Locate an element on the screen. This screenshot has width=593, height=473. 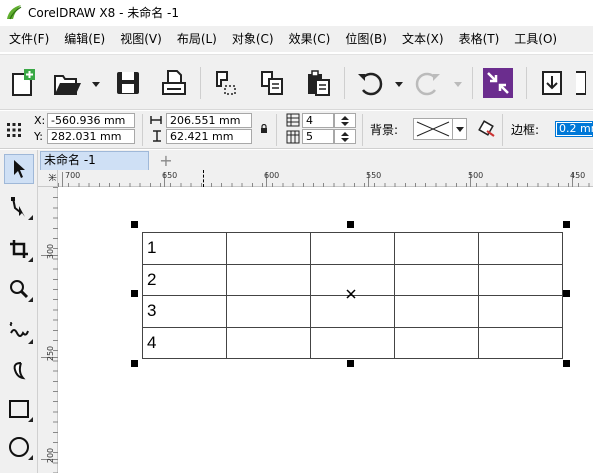
document-tab-bar: 未命名 -1 + is located at coordinates (315, 160).